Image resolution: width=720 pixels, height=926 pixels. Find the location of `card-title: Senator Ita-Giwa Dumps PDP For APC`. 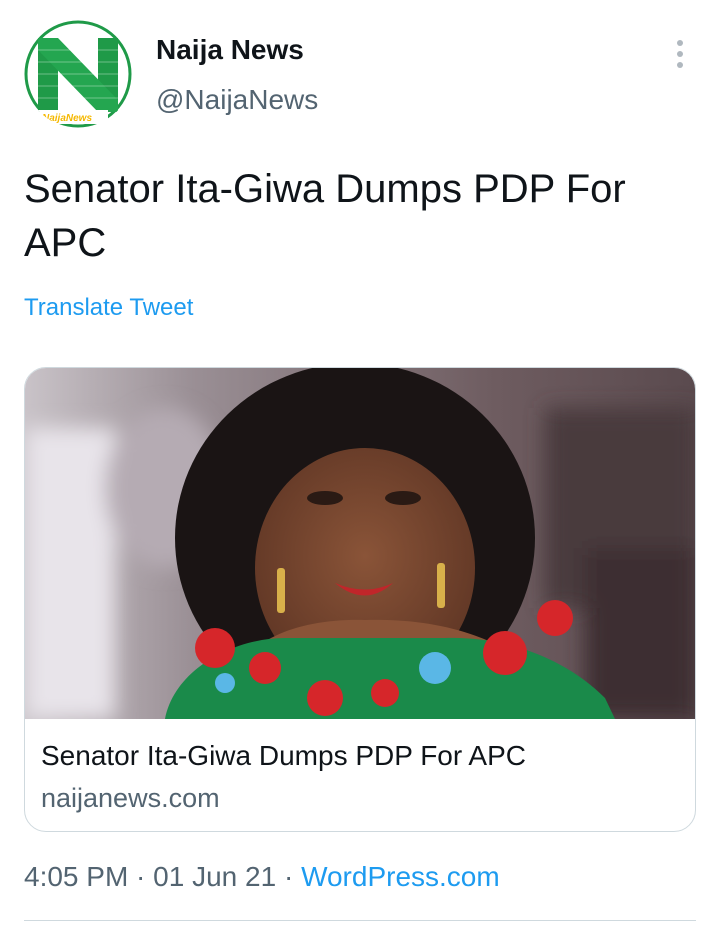

card-title: Senator Ita-Giwa Dumps PDP For APC is located at coordinates (283, 755).